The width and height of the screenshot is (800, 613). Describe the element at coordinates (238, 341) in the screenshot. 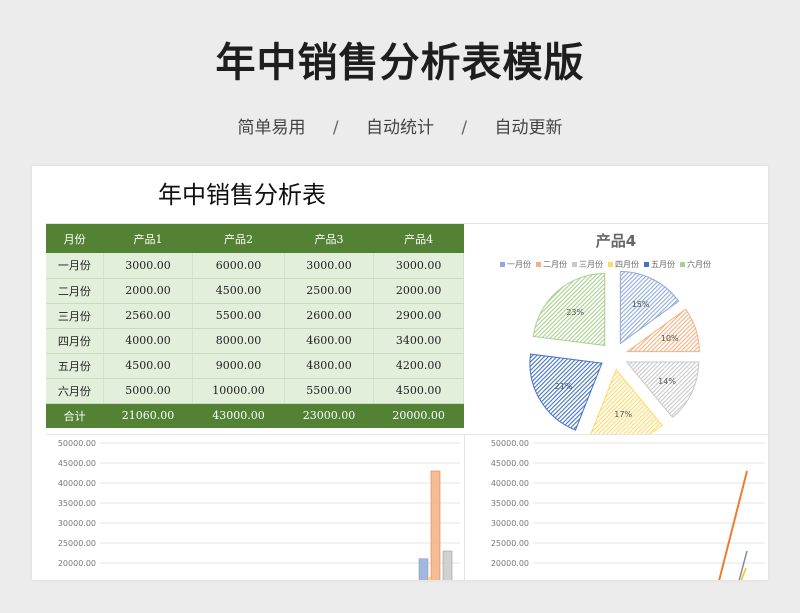

I see `table-cell: 8000.00` at that location.